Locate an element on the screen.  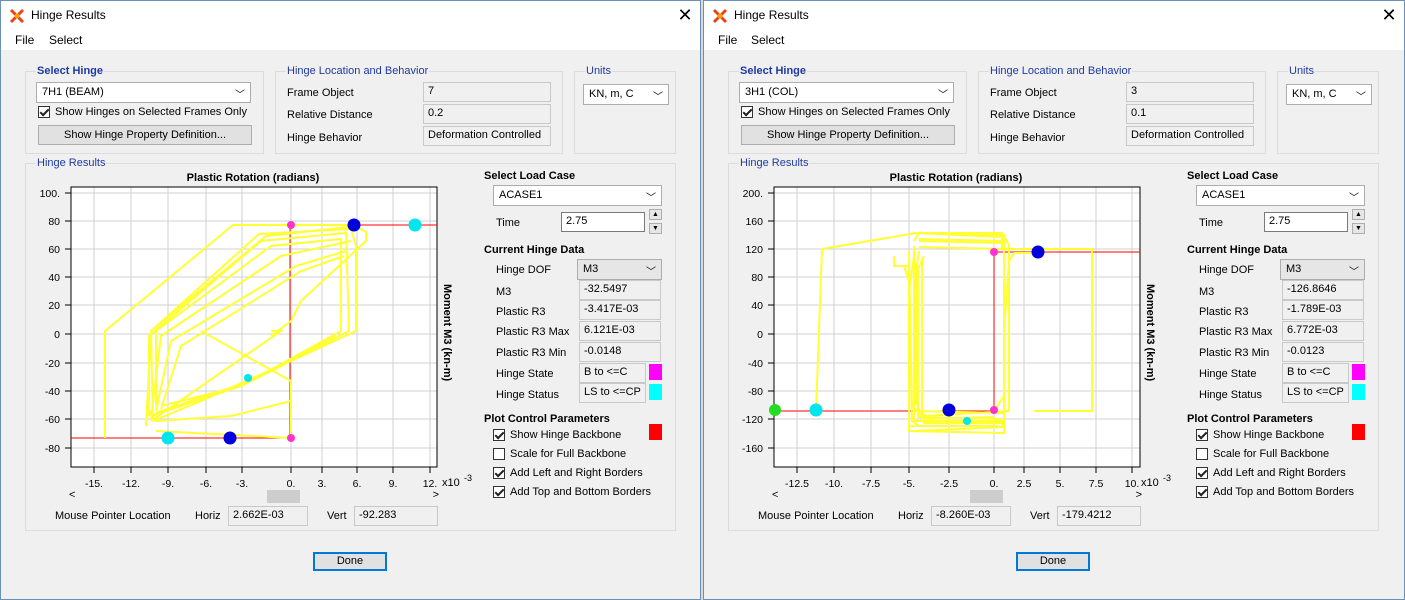
vert-field: -179.4212 is located at coordinates (1099, 516).